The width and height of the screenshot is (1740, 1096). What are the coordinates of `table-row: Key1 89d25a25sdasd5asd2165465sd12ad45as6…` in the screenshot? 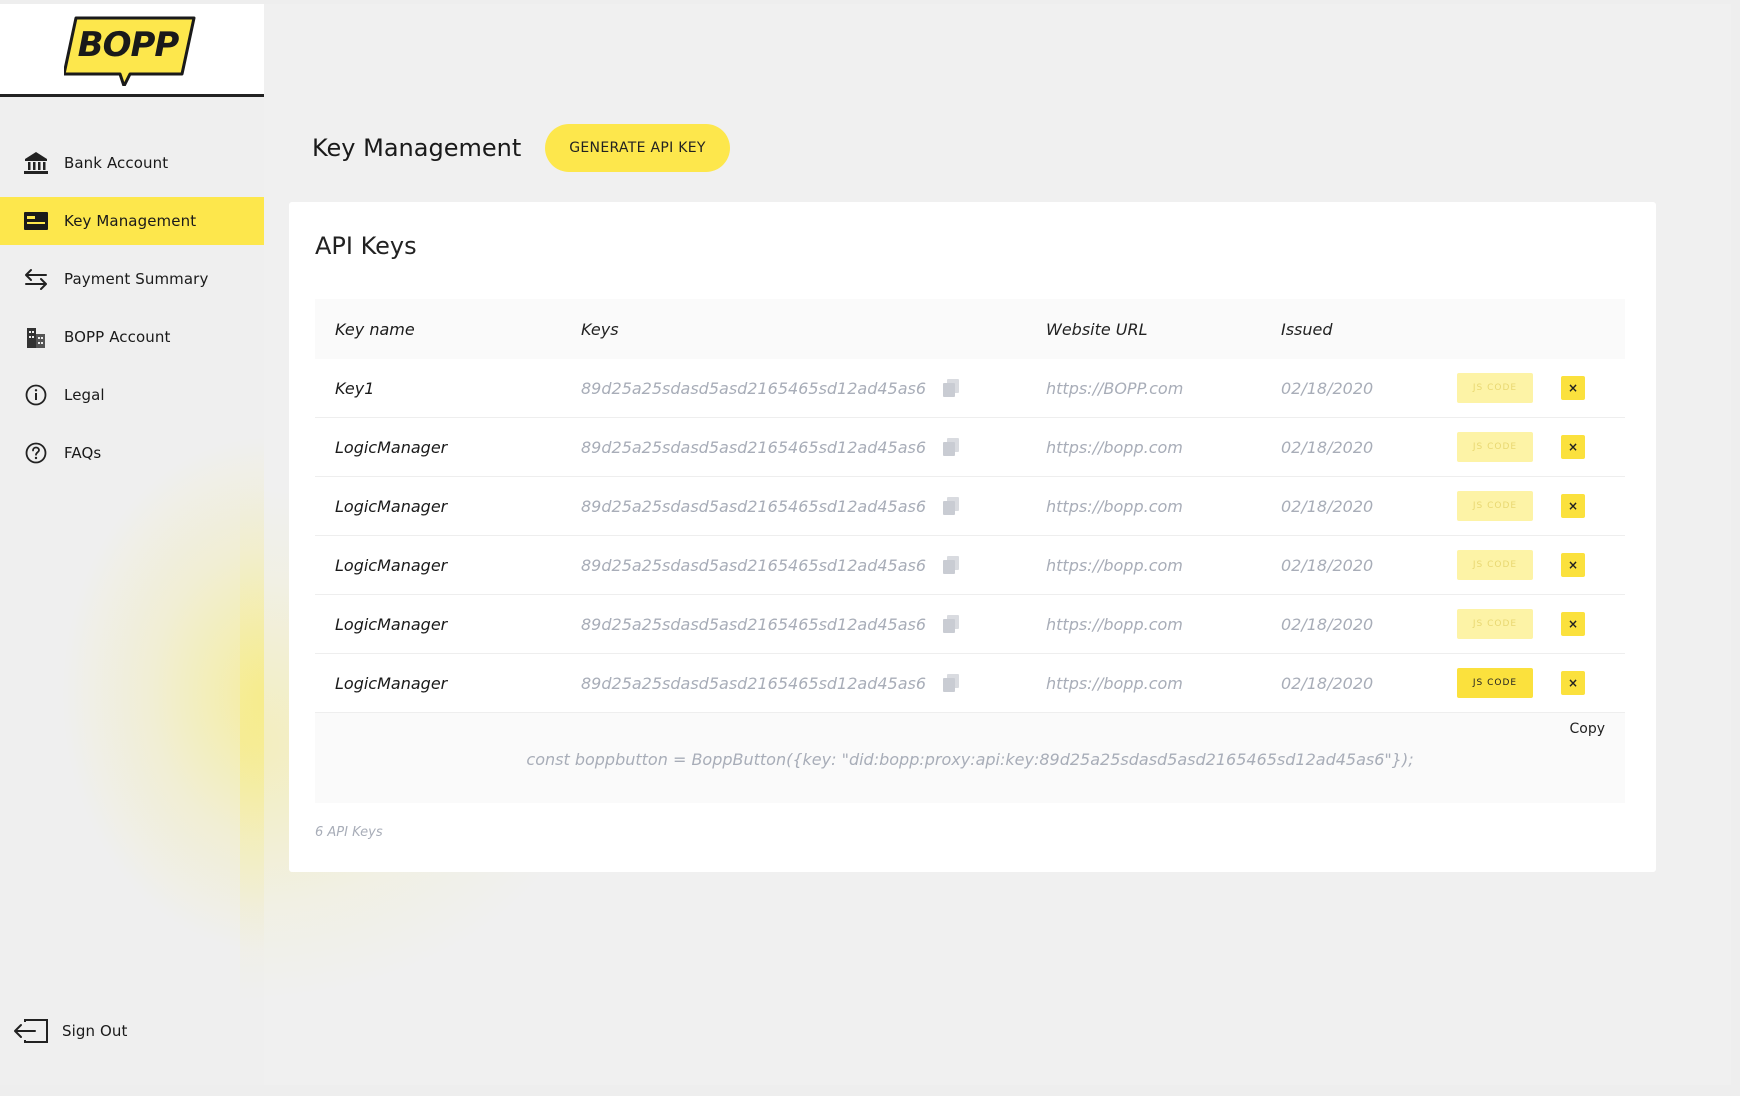 It's located at (970, 388).